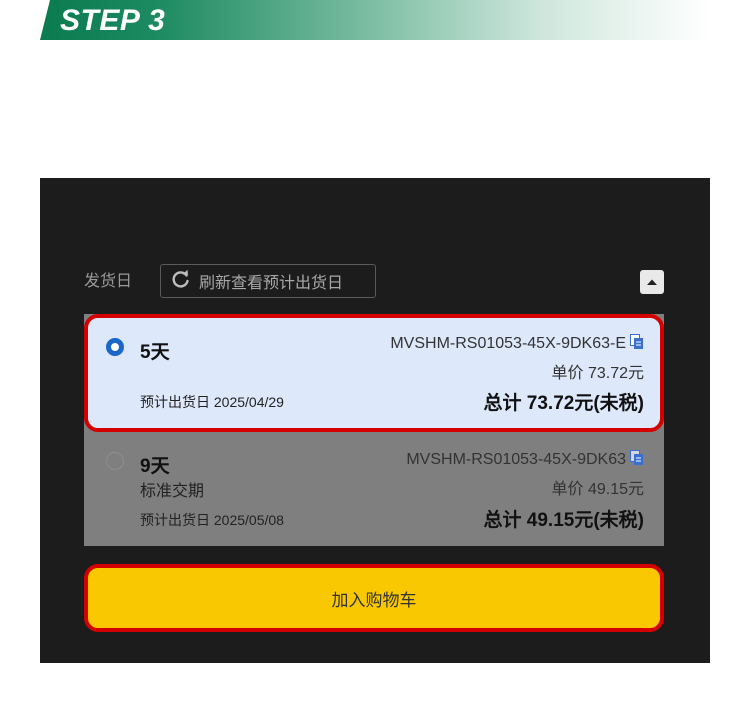 The height and width of the screenshot is (702, 750). I want to click on option-ship-date: 预计出货日 2025/05/08, so click(212, 520).